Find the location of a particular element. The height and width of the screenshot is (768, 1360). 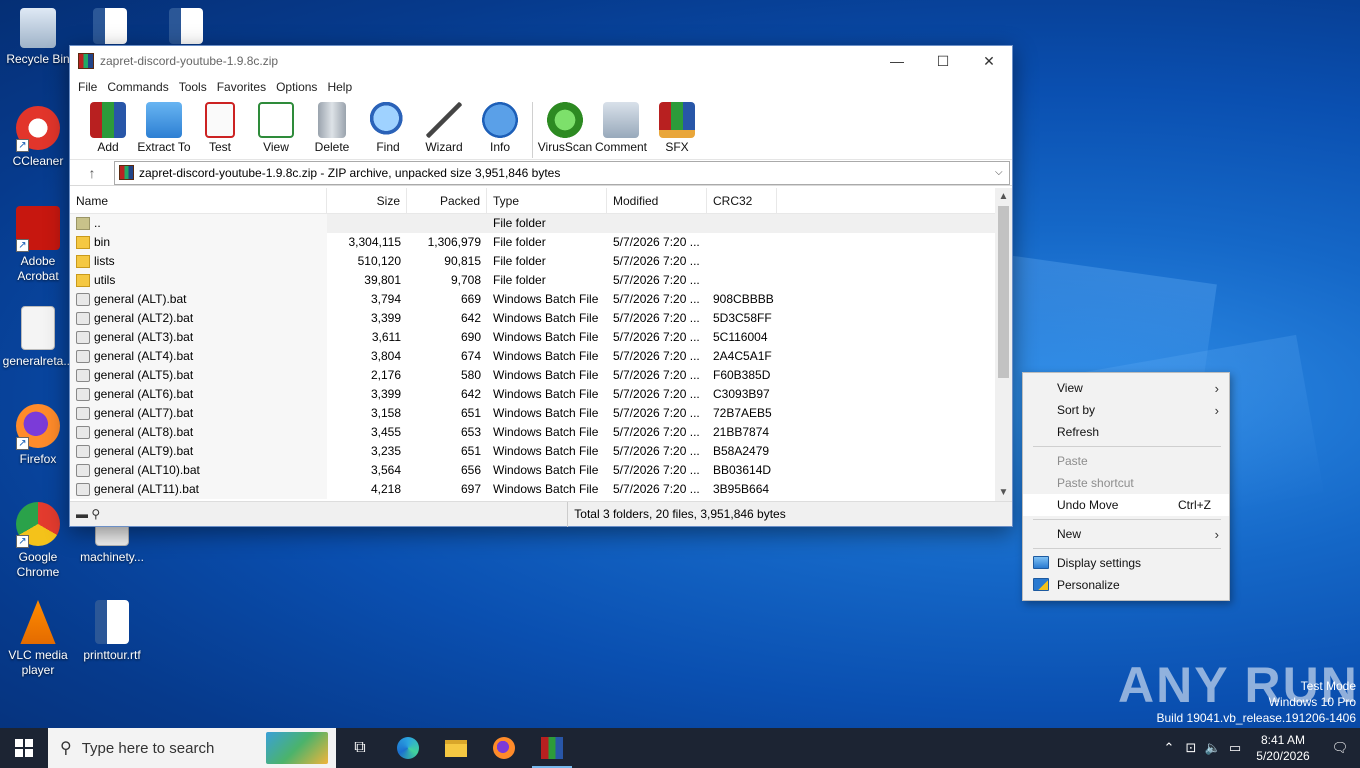

menu-item-display-settings: Display settings is located at coordinates (1126, 563).